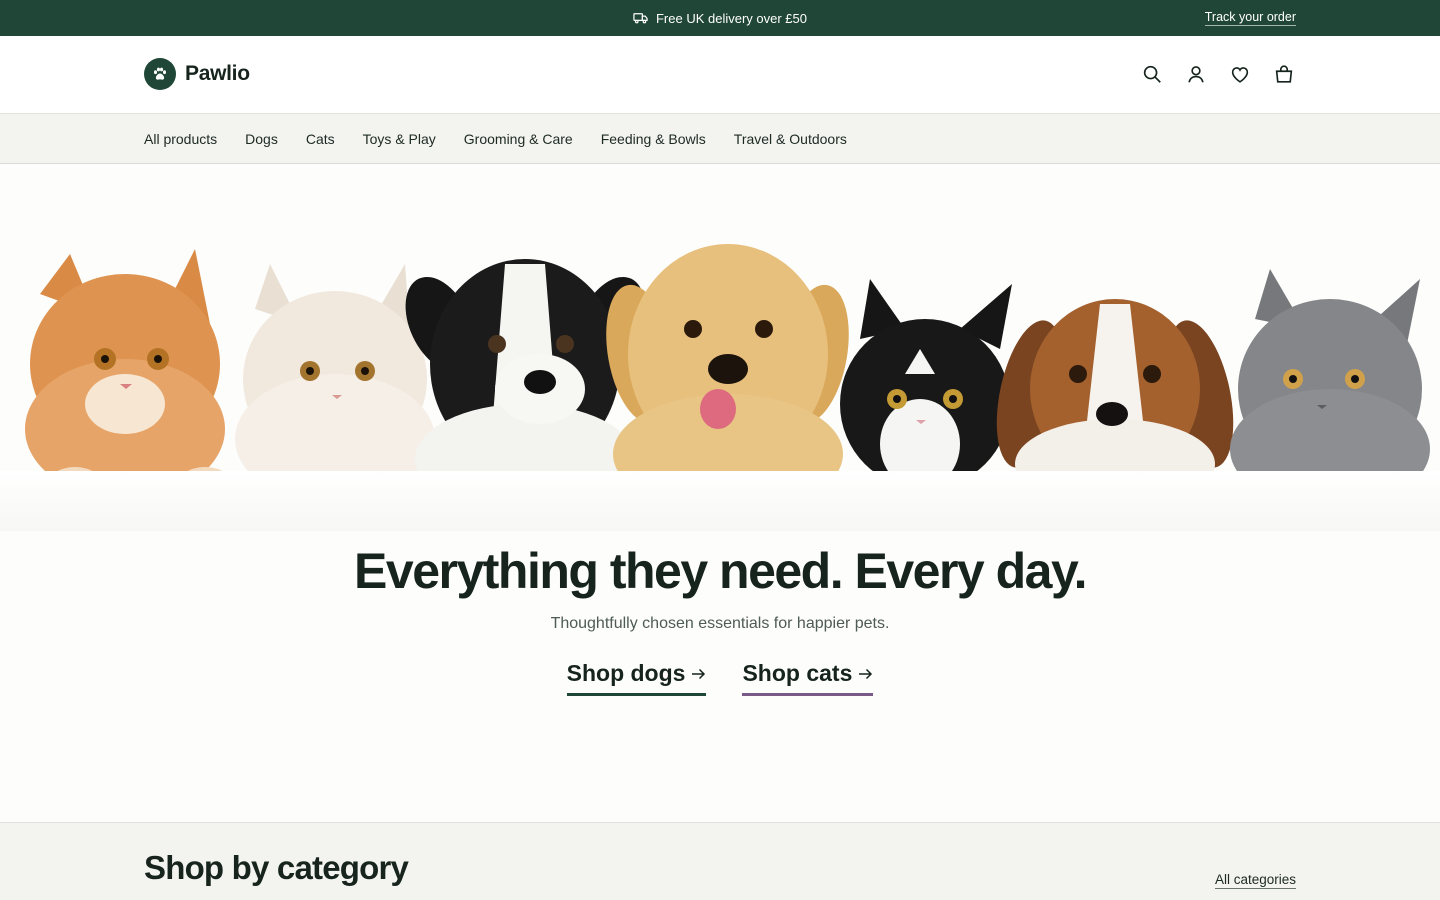 The width and height of the screenshot is (1440, 900). I want to click on nav-item-all-products: All products, so click(180, 139).